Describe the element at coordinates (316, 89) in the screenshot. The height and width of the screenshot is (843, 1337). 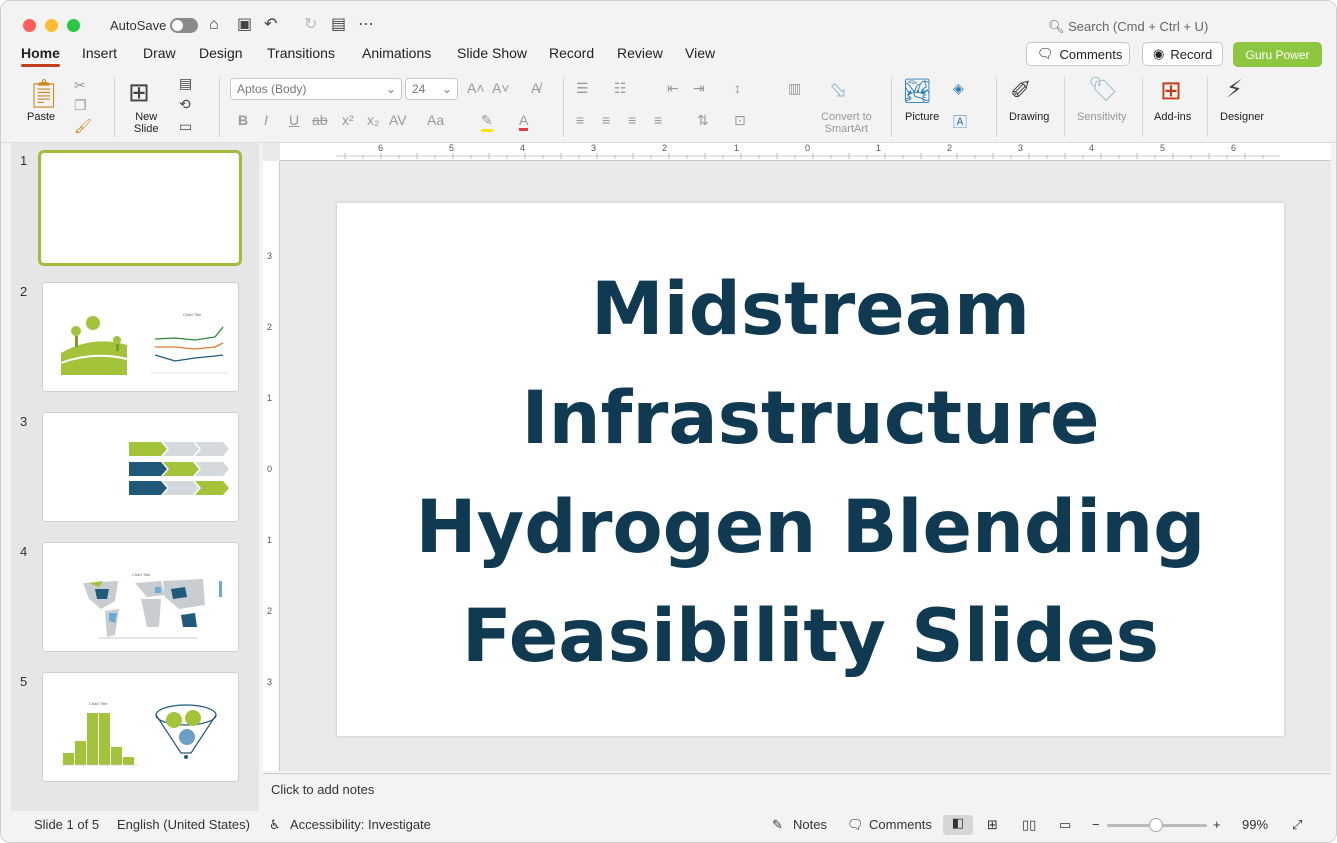
I see `font-name-select: Aptos (Body) ⌄` at that location.